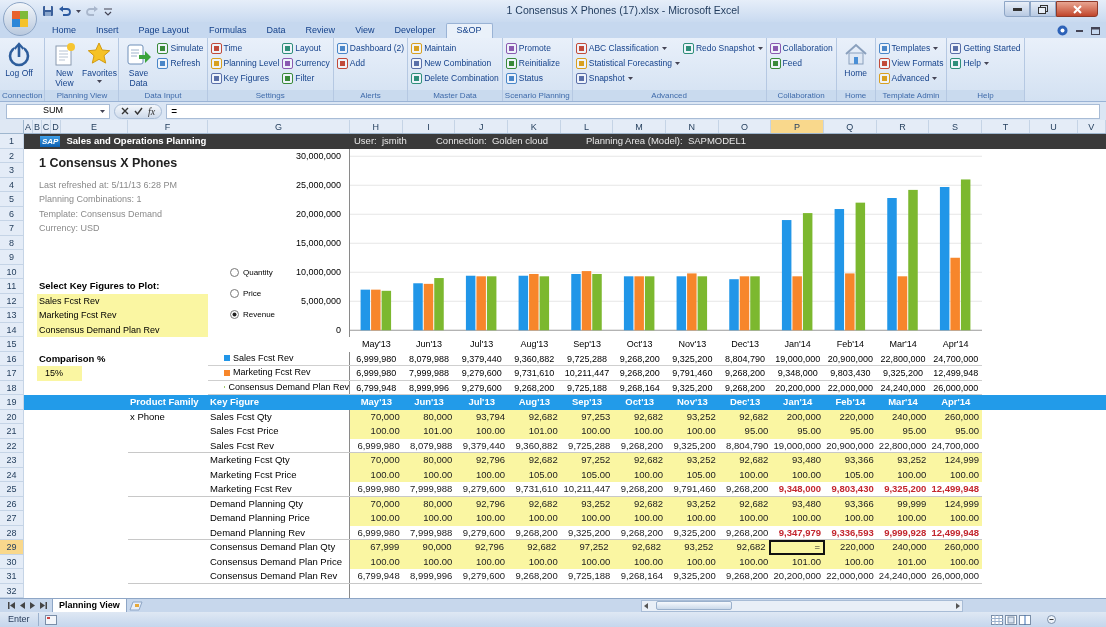 Image resolution: width=1106 pixels, height=627 pixels. What do you see at coordinates (429, 503) in the screenshot?
I see `table-cell: 80,000` at bounding box center [429, 503].